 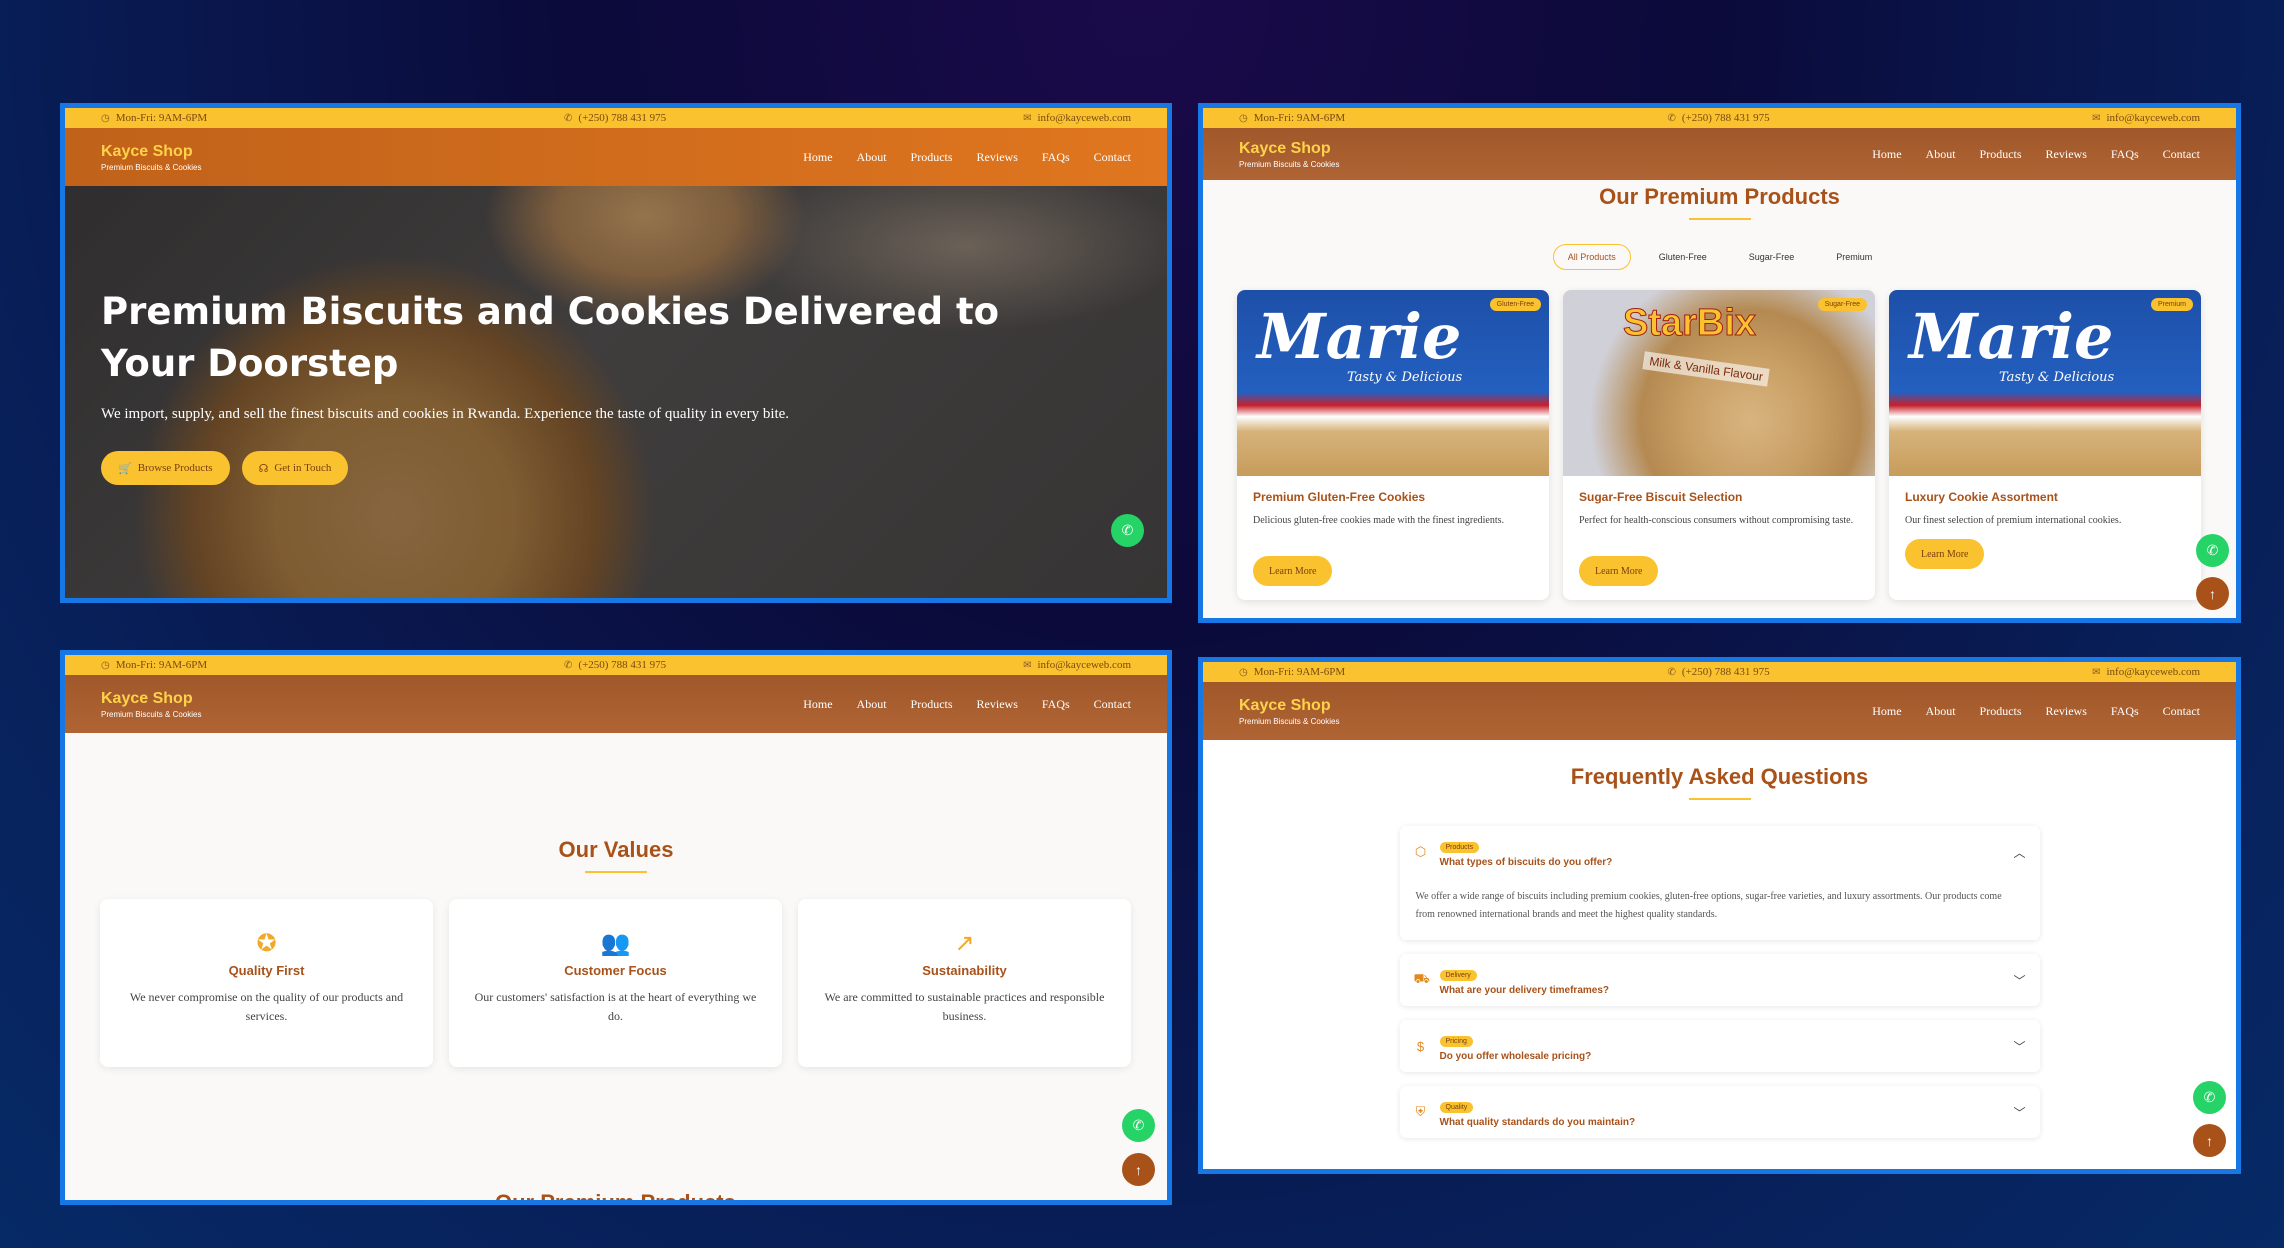 I want to click on product-image: Marie Tasty & Delicious Gluten-Free, so click(x=1393, y=383).